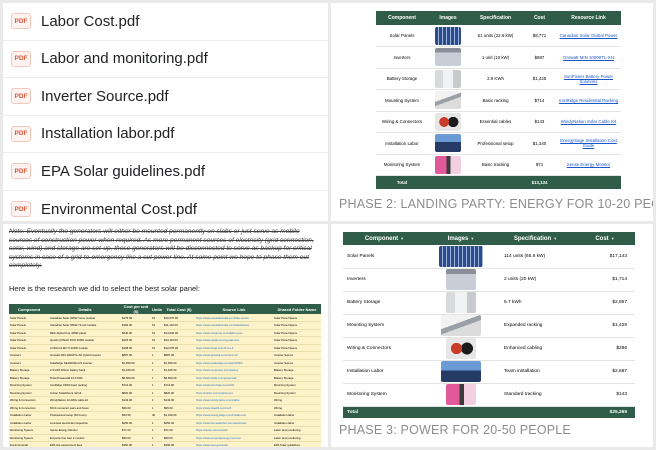  Describe the element at coordinates (119, 209) in the screenshot. I see `file-name: Environmental Cost.pdf` at that location.